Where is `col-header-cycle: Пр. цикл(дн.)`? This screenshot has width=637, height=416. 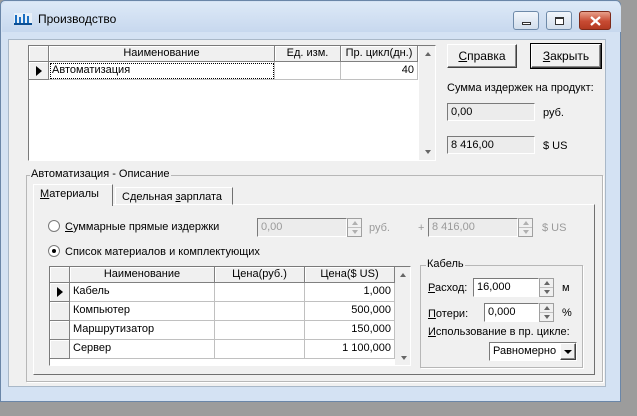 col-header-cycle: Пр. цикл(дн.) is located at coordinates (379, 54).